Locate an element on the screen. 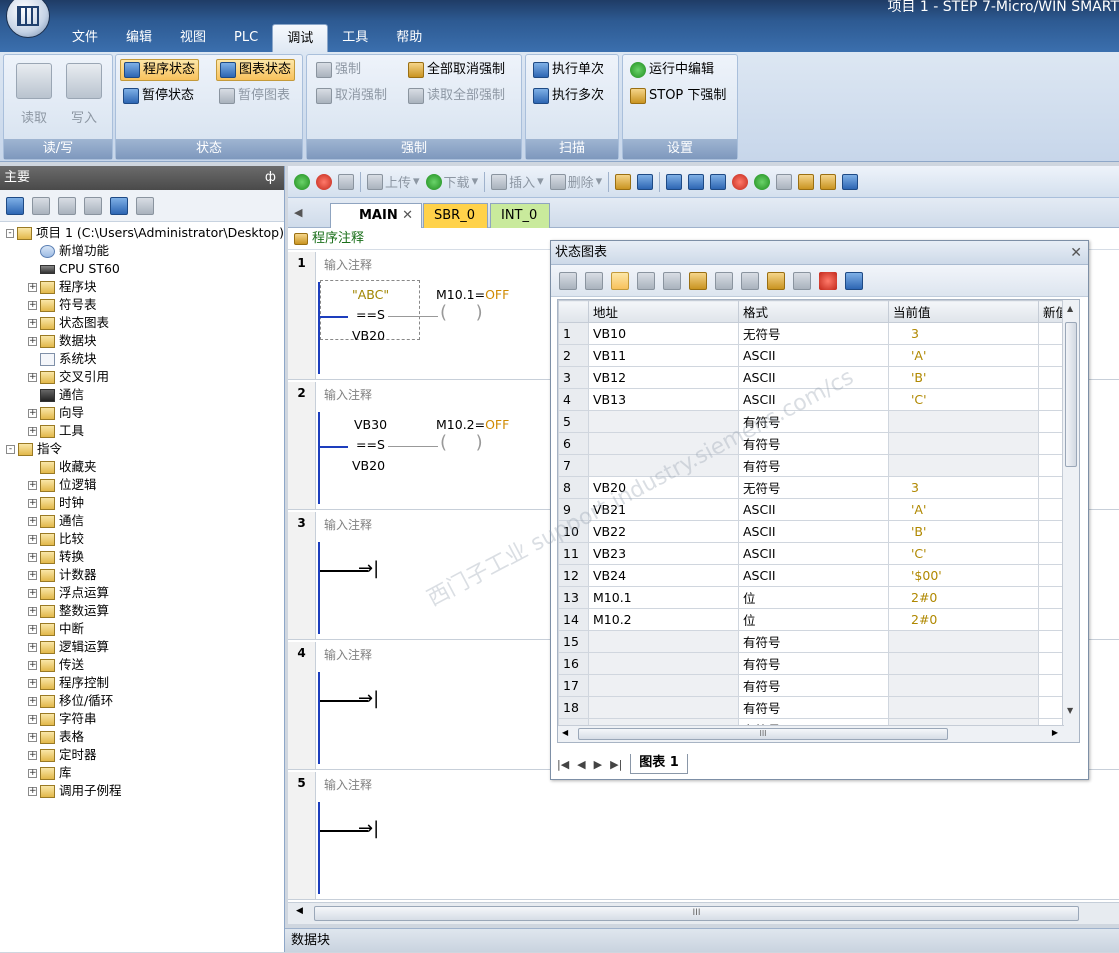 The height and width of the screenshot is (953, 1119). document-icon is located at coordinates (67, 205).